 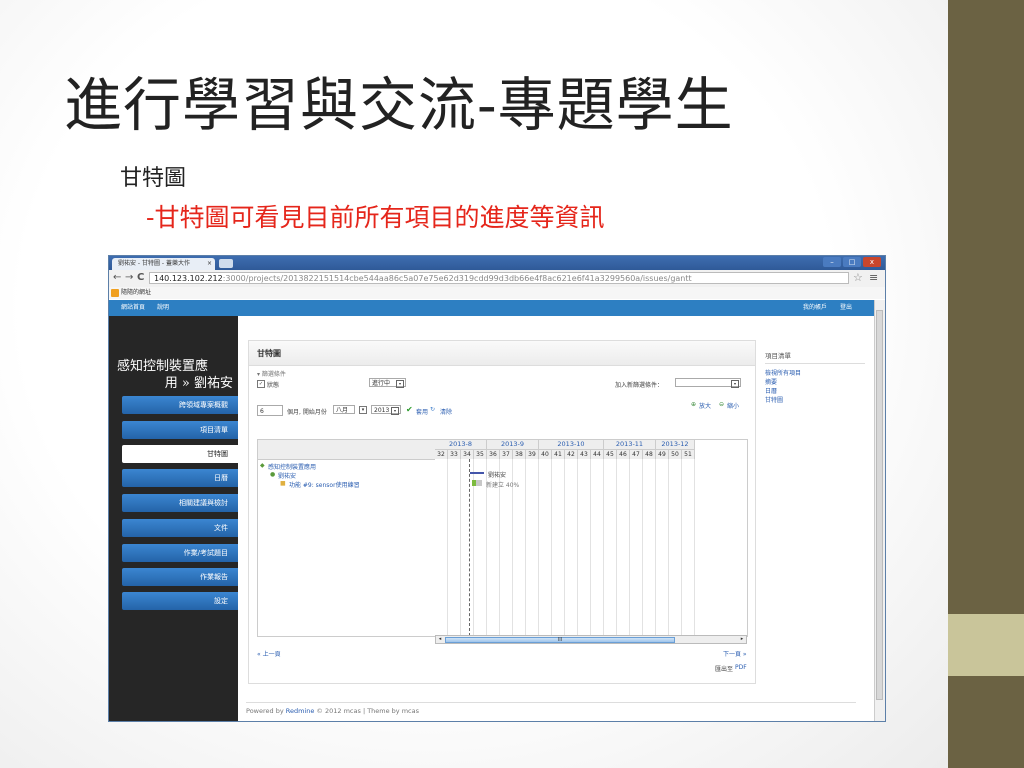 What do you see at coordinates (815, 399) in the screenshot?
I see `link-gantt: 甘特圖` at bounding box center [815, 399].